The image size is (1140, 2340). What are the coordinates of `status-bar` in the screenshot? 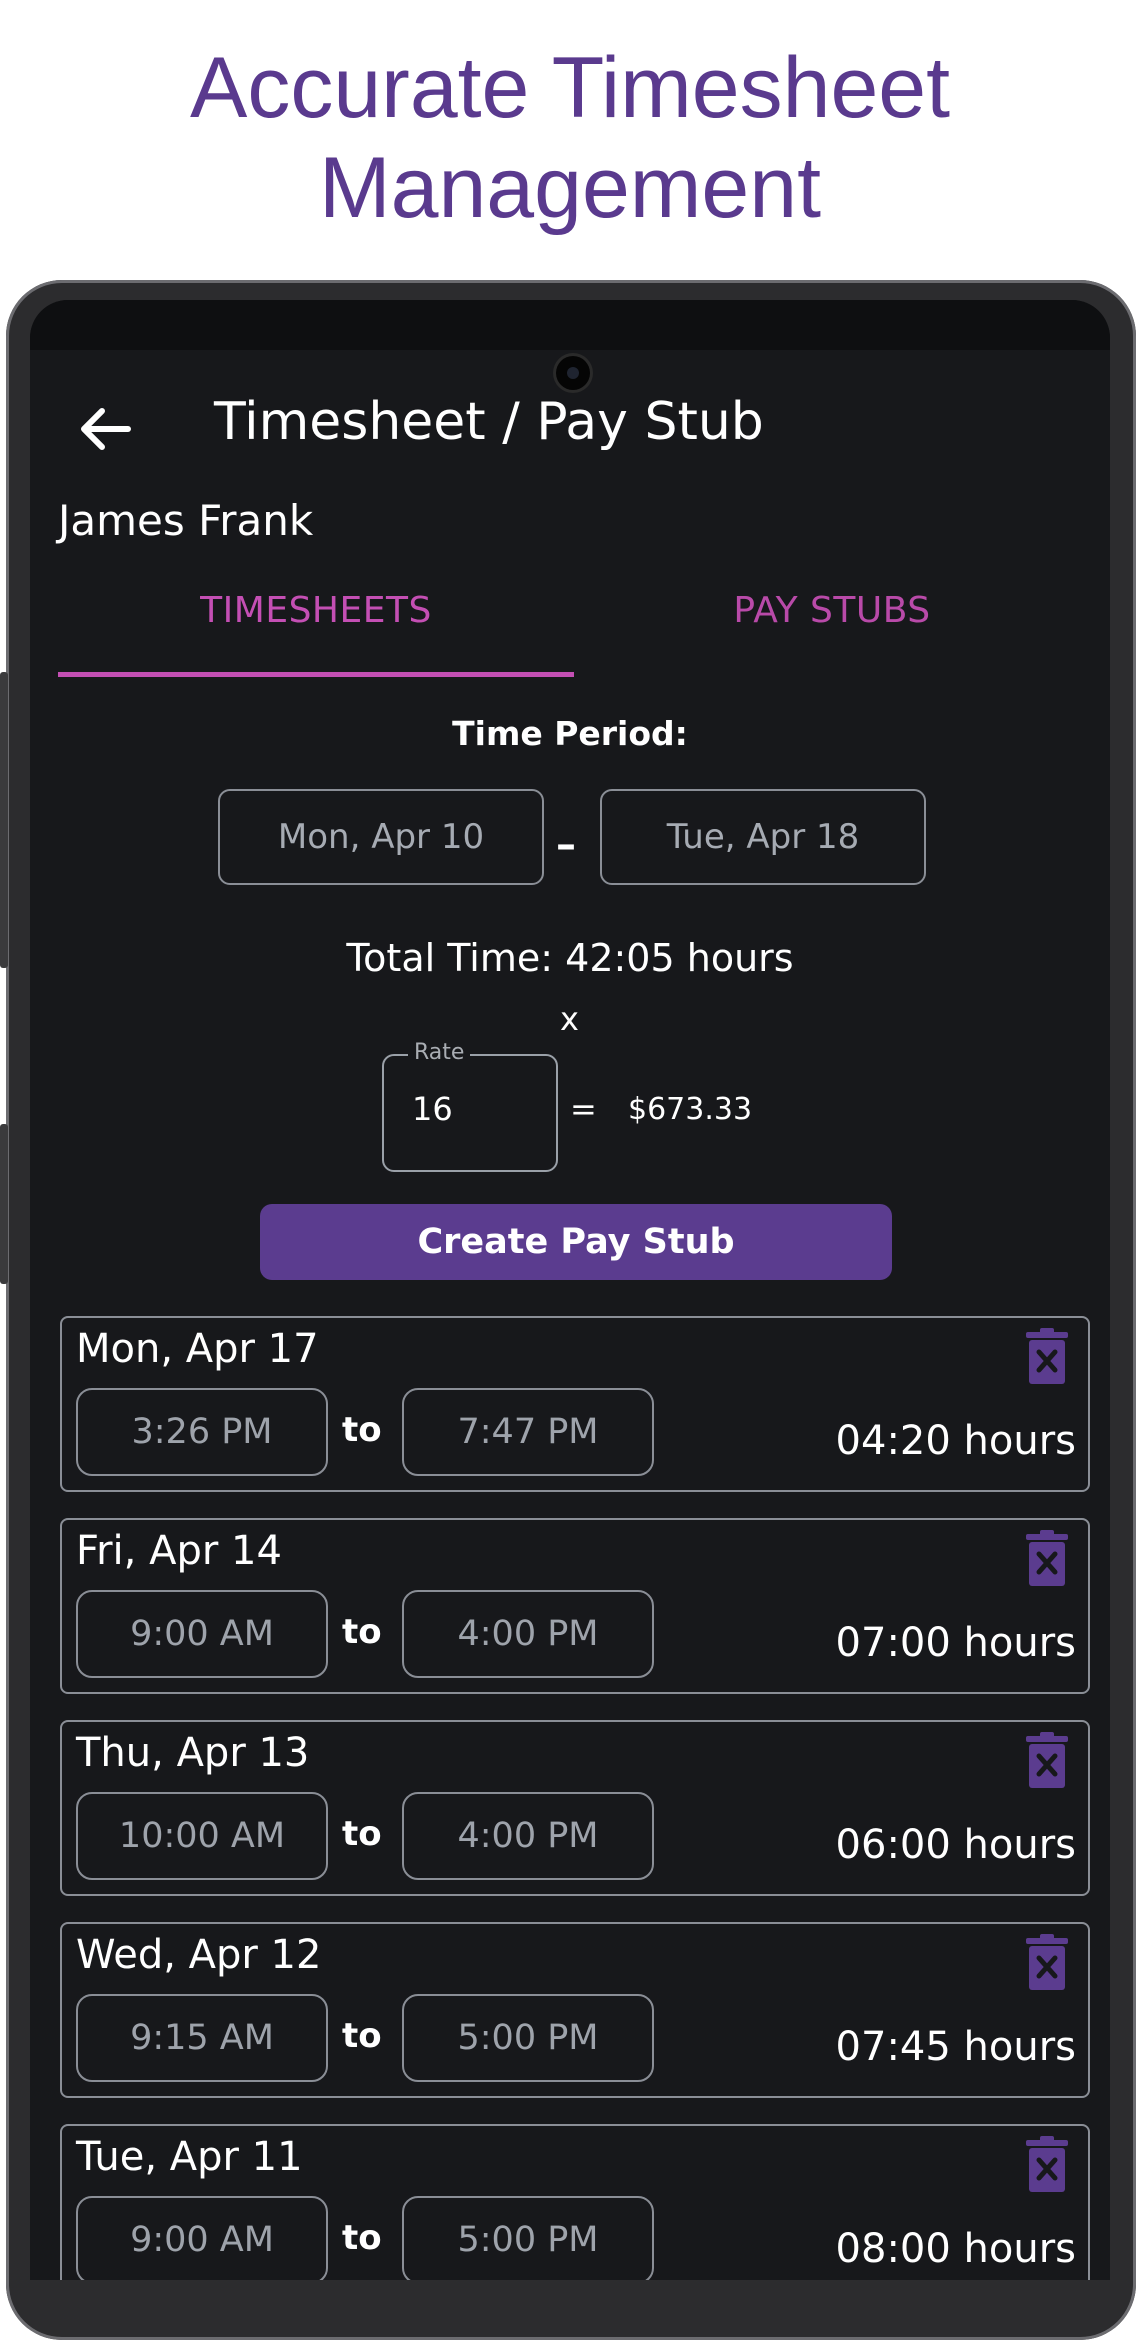 It's located at (570, 325).